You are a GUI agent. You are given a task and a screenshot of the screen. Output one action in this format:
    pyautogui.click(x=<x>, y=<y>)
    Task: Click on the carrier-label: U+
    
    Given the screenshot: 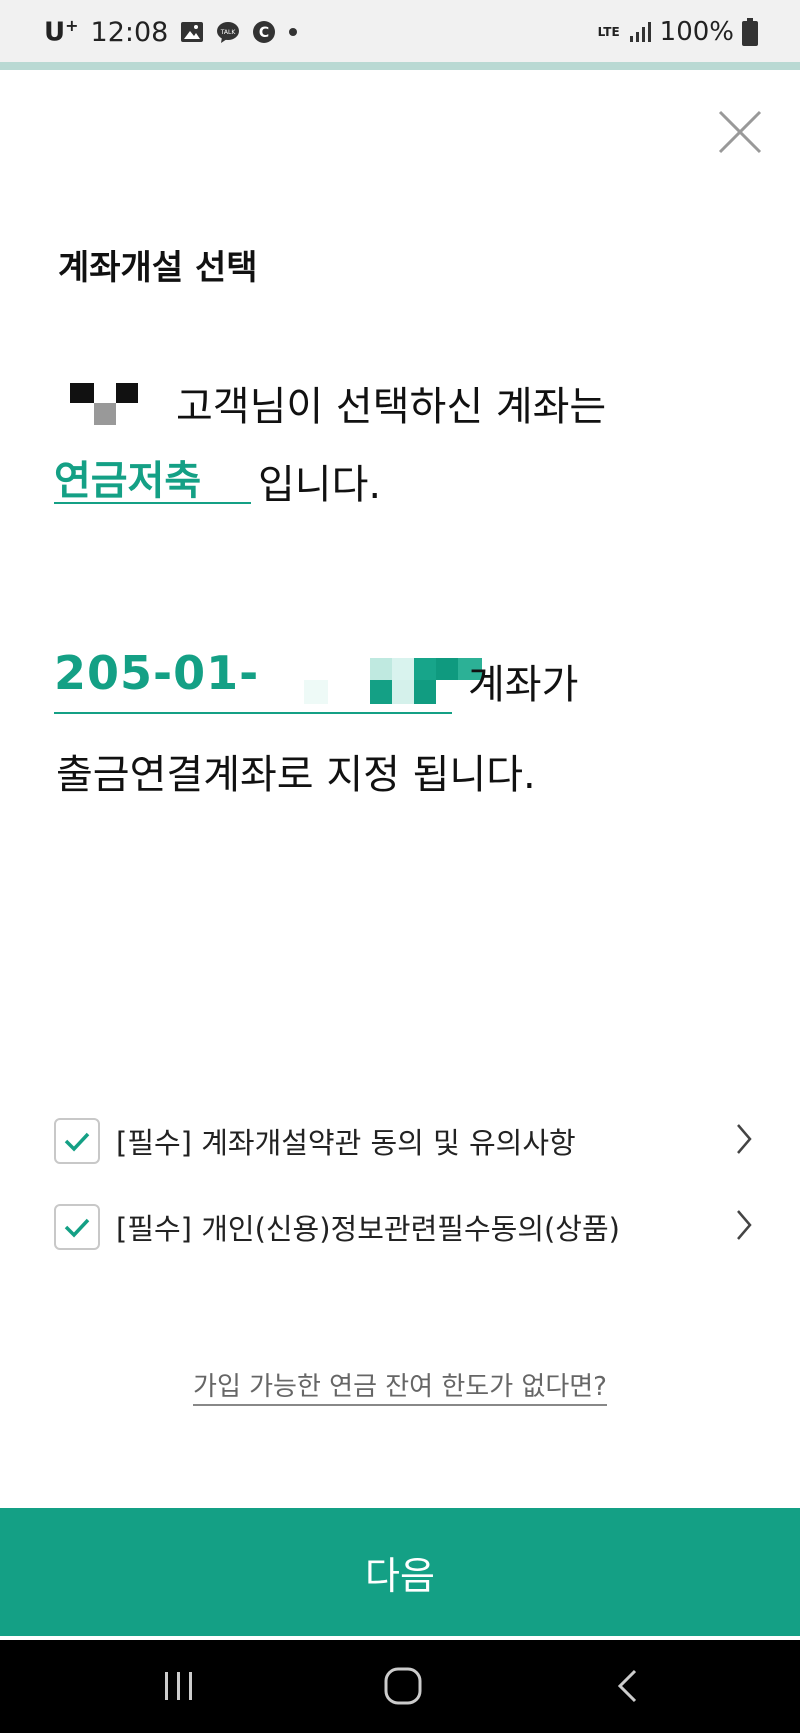 What is the action you would take?
    pyautogui.click(x=61, y=32)
    